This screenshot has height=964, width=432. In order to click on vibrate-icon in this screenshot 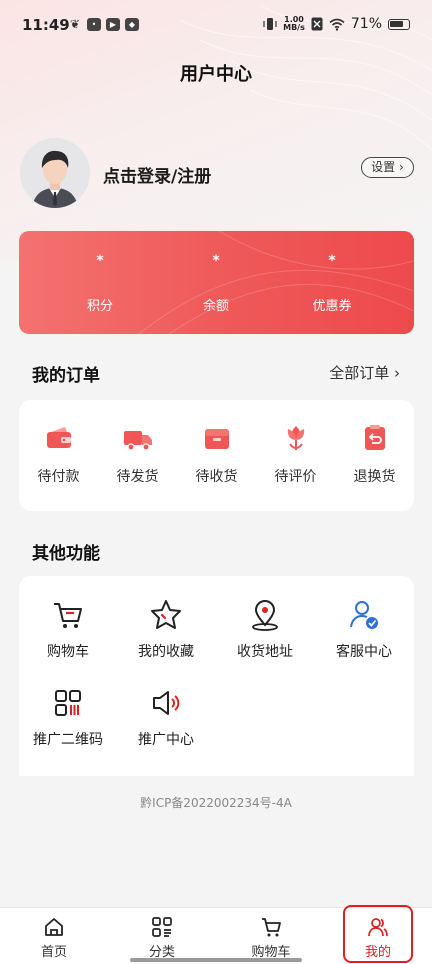, I will do `click(270, 24)`.